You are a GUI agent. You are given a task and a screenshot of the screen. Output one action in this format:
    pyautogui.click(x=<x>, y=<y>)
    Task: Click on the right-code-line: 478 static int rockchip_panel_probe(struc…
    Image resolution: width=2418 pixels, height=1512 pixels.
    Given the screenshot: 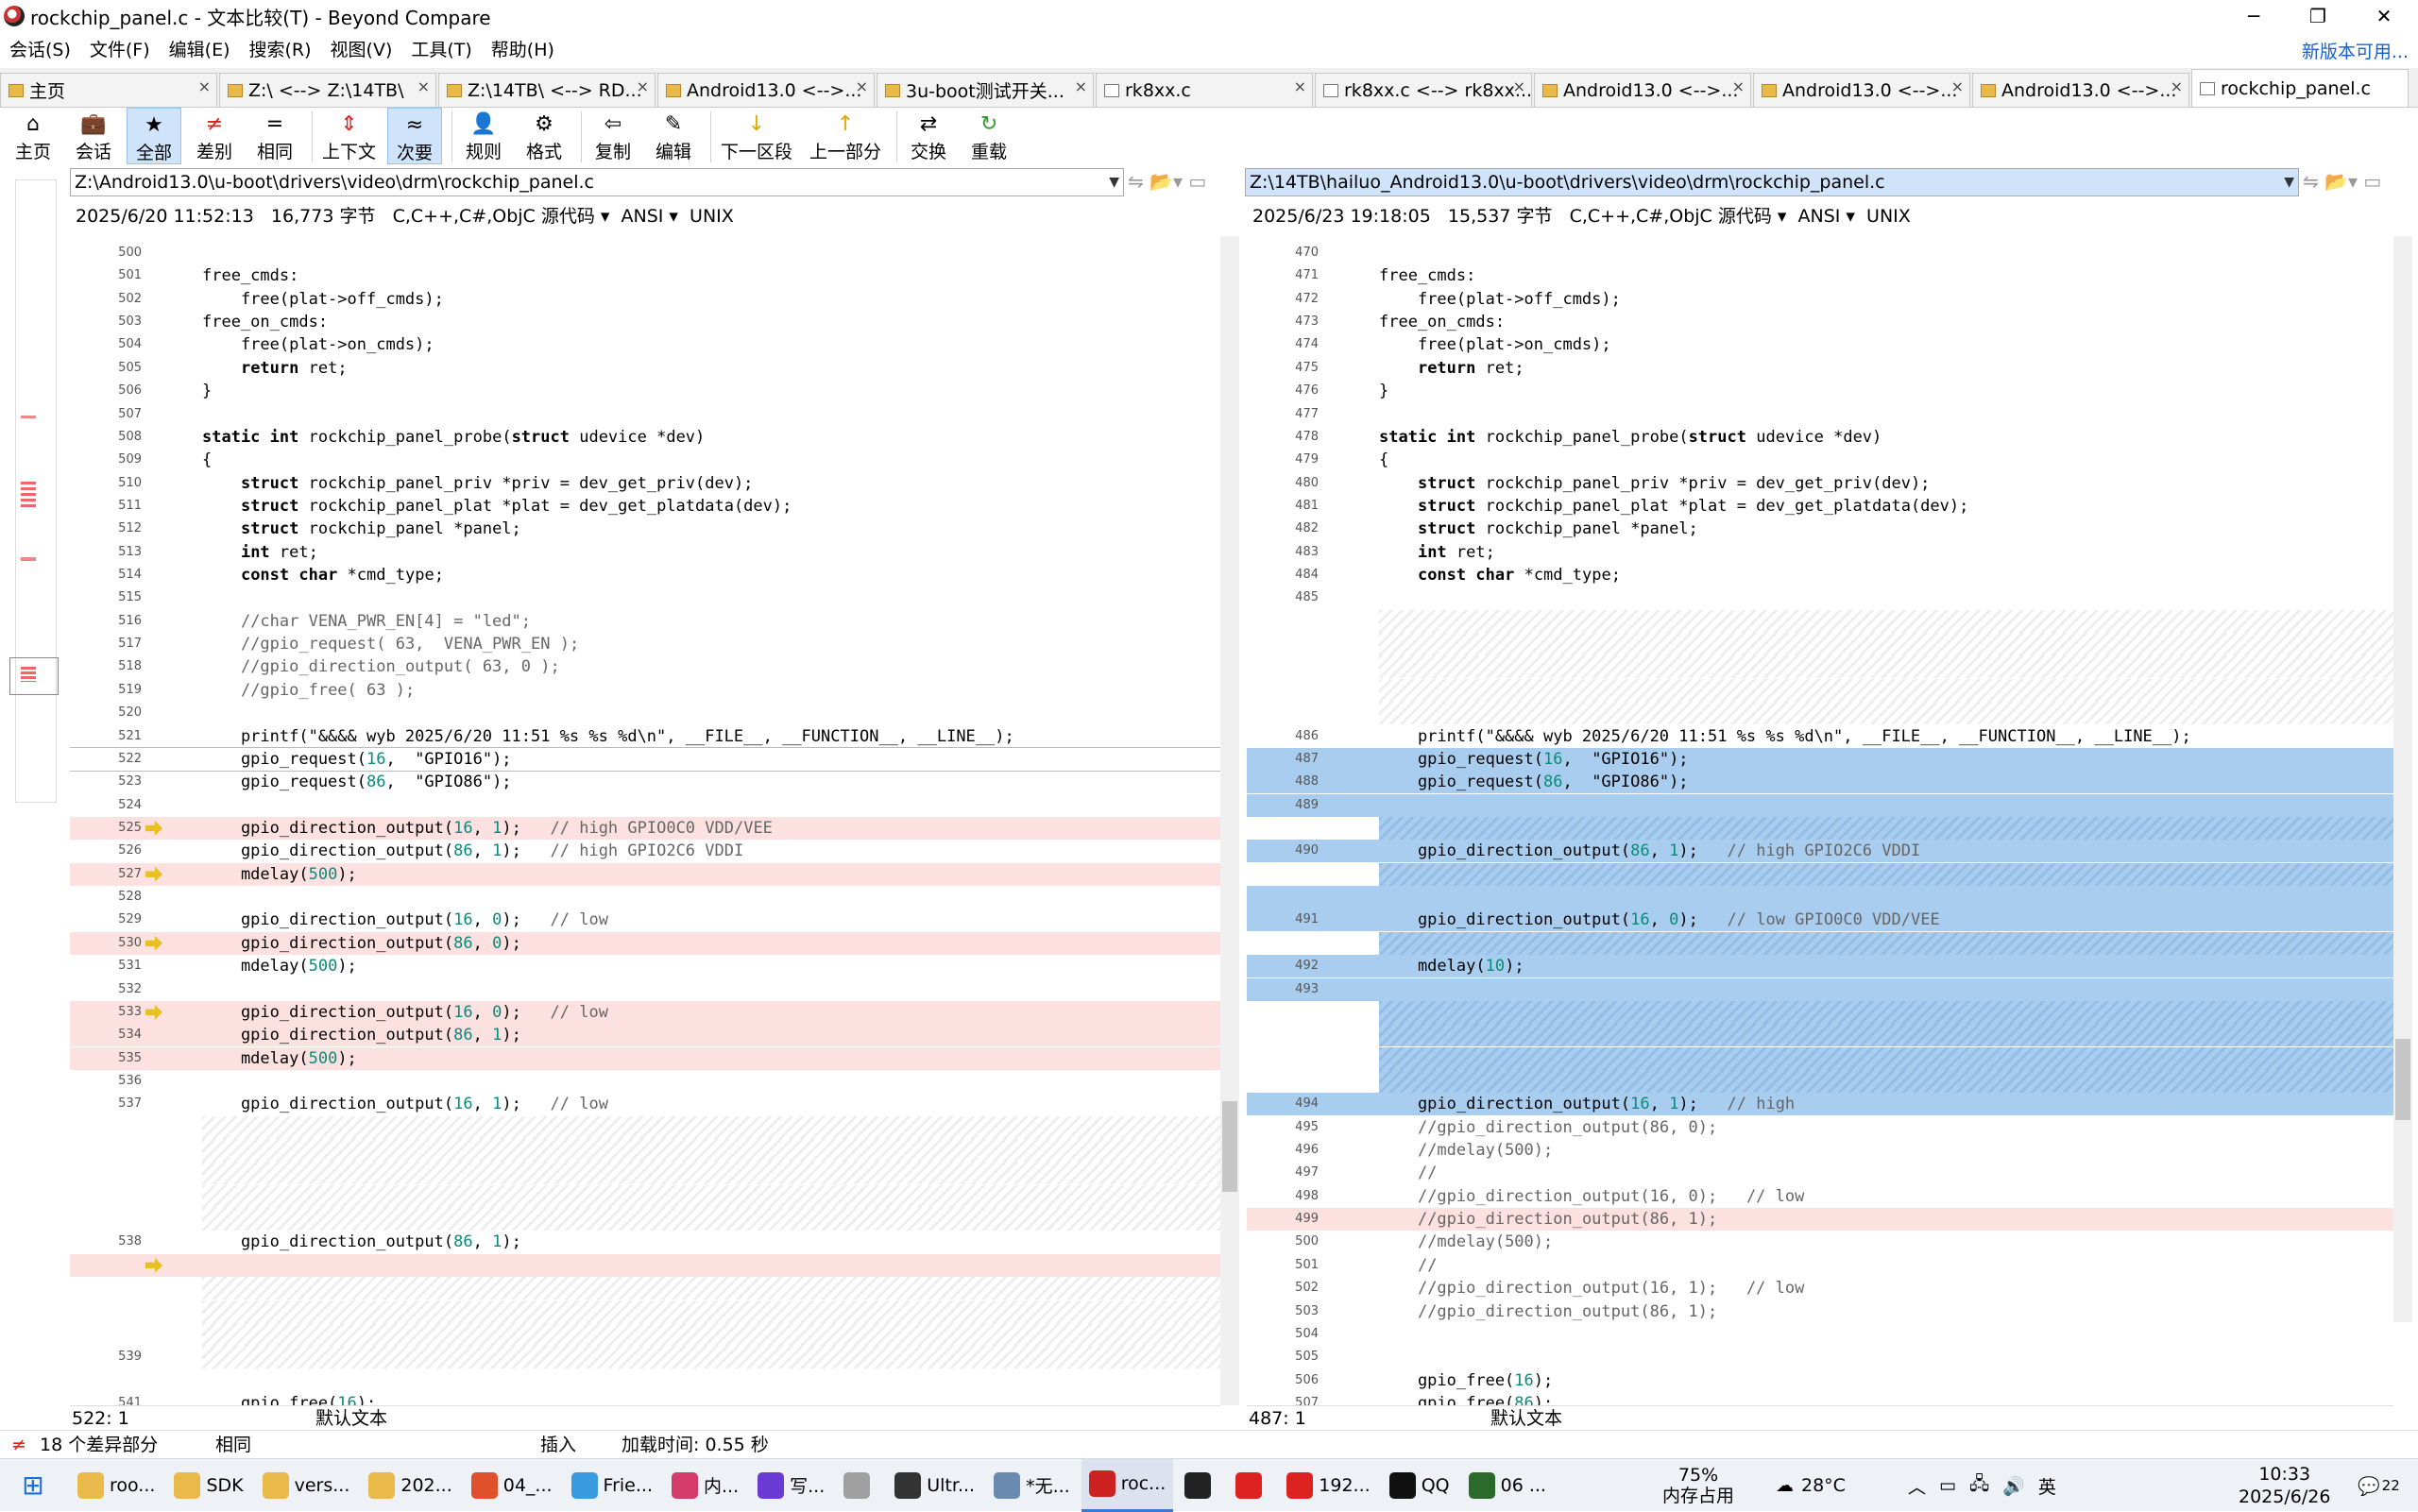 What is the action you would take?
    pyautogui.click(x=1820, y=437)
    